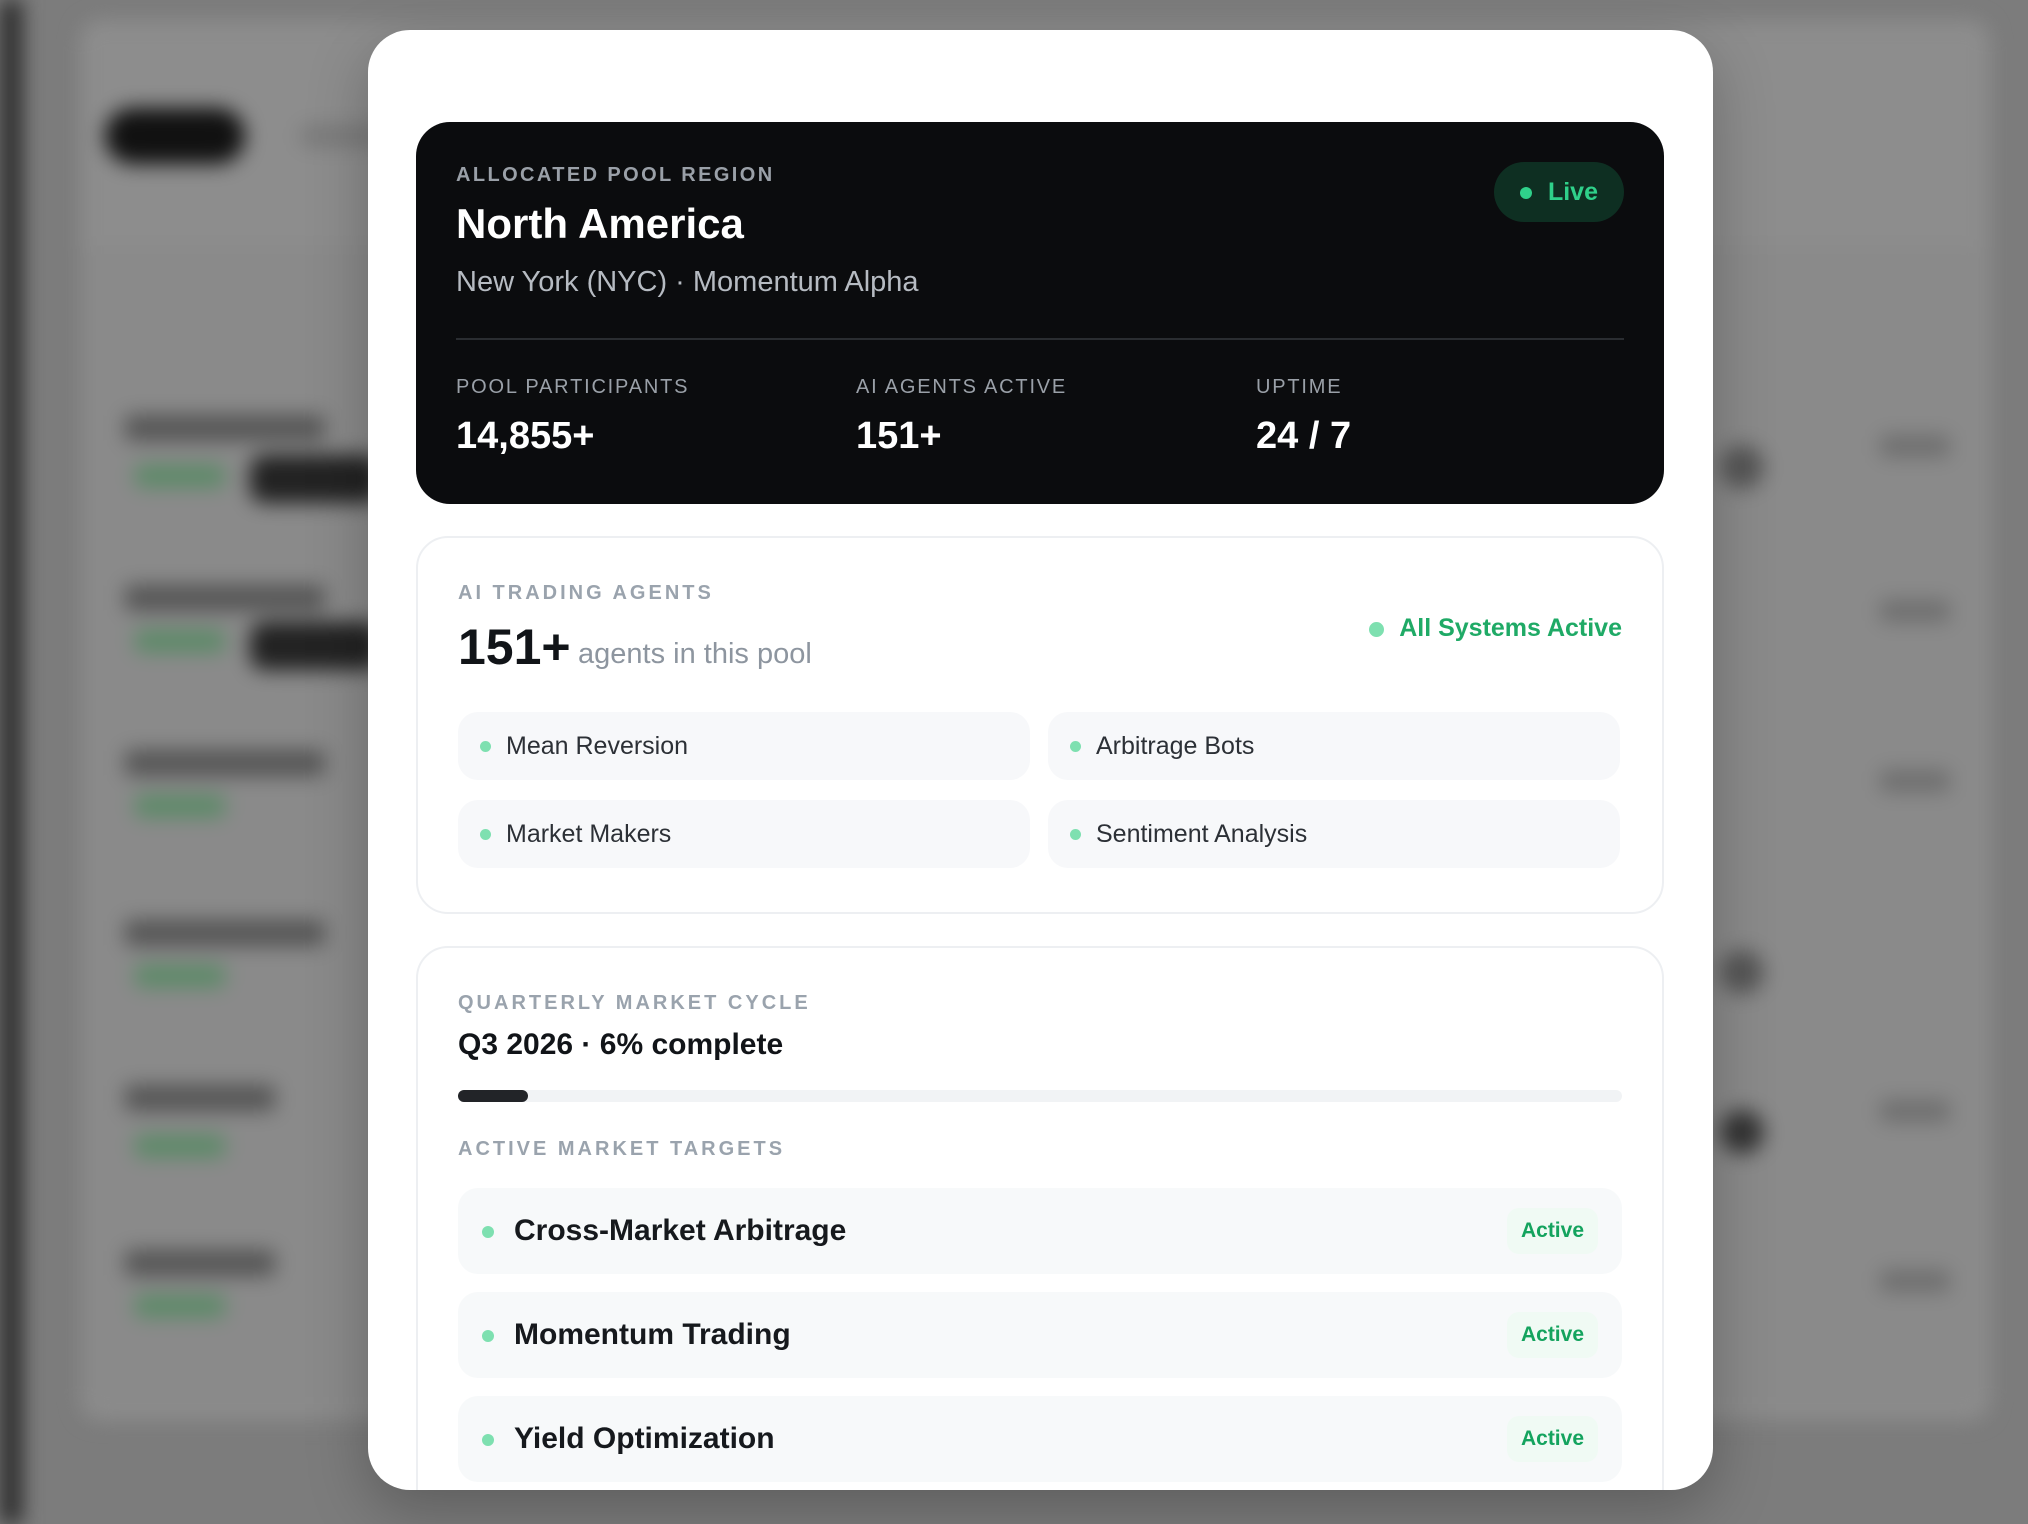 The width and height of the screenshot is (2028, 1524). Describe the element at coordinates (744, 746) in the screenshot. I see `agent-type-chip: Mean Reversion` at that location.